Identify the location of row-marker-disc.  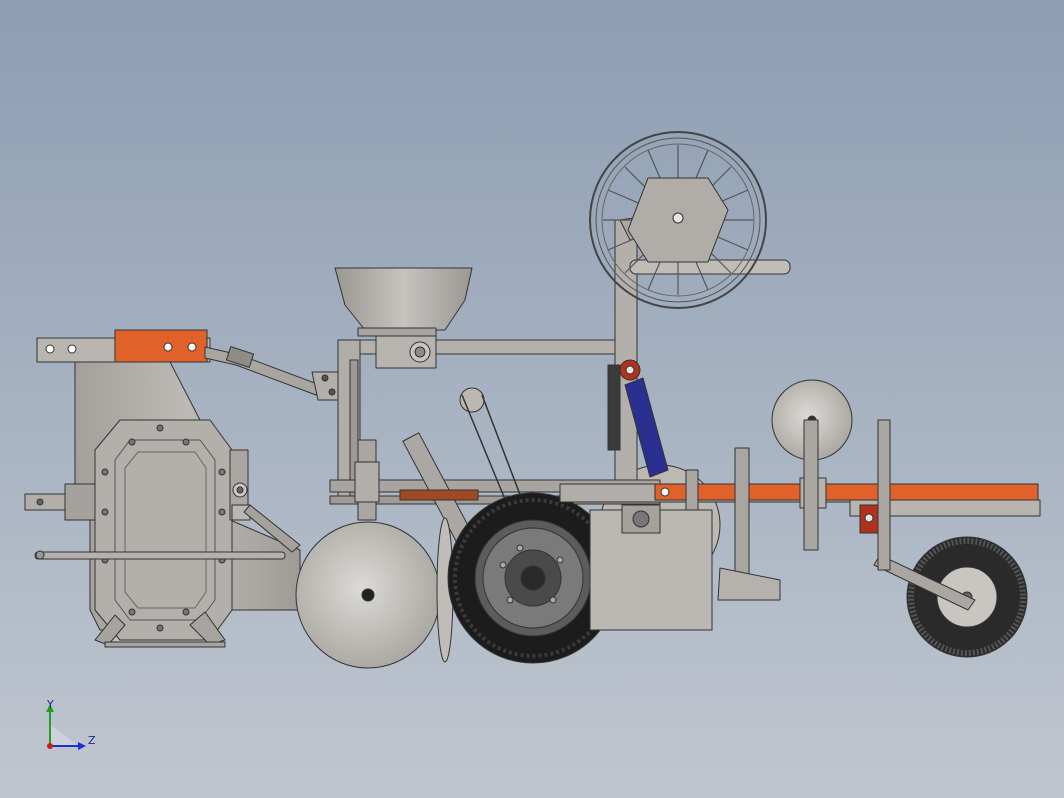
(812, 465).